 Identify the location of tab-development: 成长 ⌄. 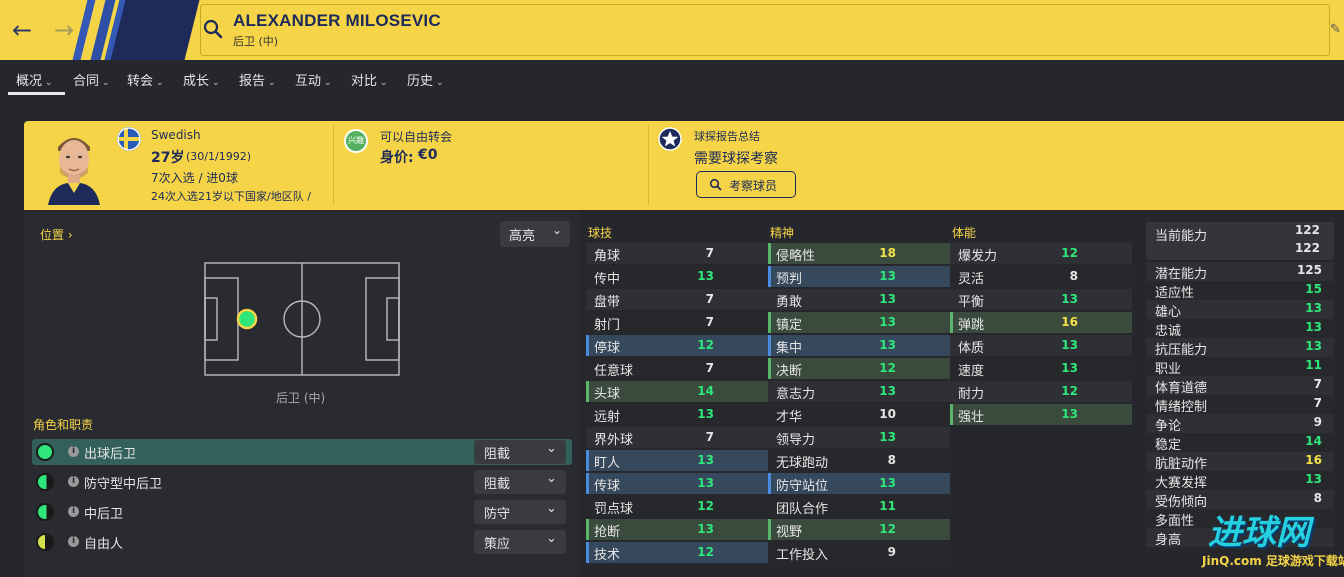
(201, 79).